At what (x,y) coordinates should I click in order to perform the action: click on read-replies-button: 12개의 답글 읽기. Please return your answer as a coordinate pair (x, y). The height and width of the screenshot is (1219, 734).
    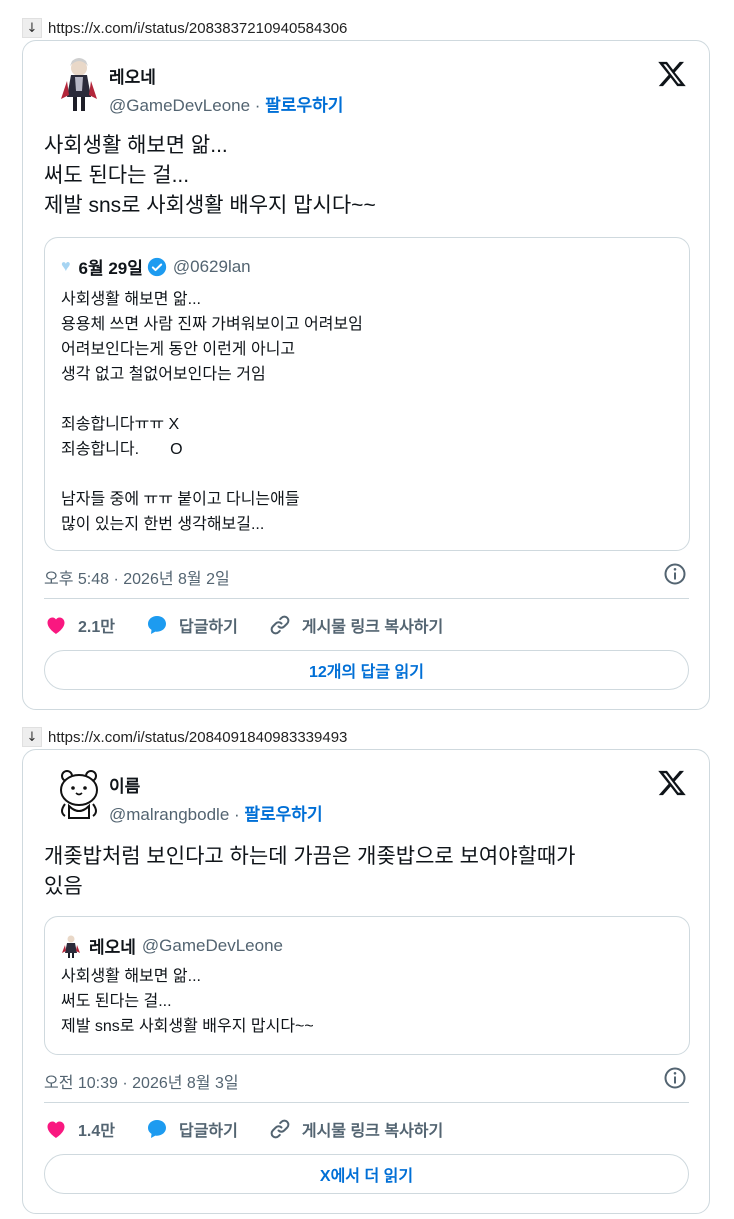
    Looking at the image, I should click on (366, 670).